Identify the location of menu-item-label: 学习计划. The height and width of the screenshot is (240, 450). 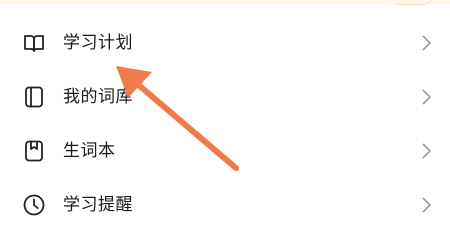
(98, 43).